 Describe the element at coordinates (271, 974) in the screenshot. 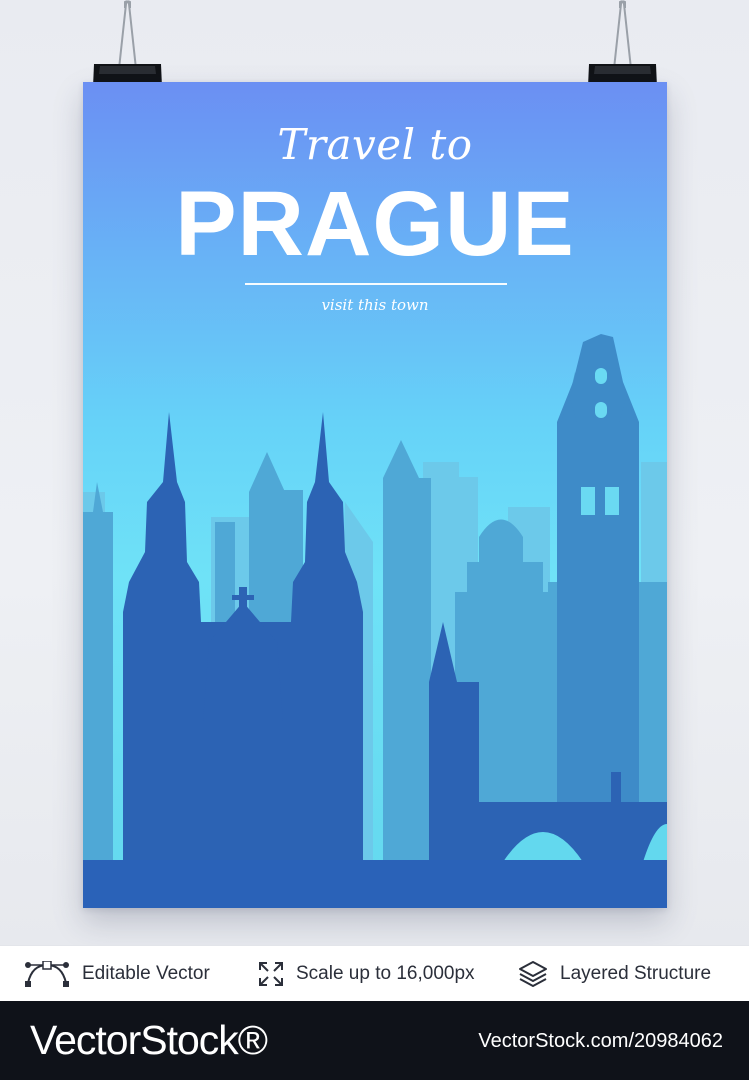

I see `expand-arrows-icon` at that location.